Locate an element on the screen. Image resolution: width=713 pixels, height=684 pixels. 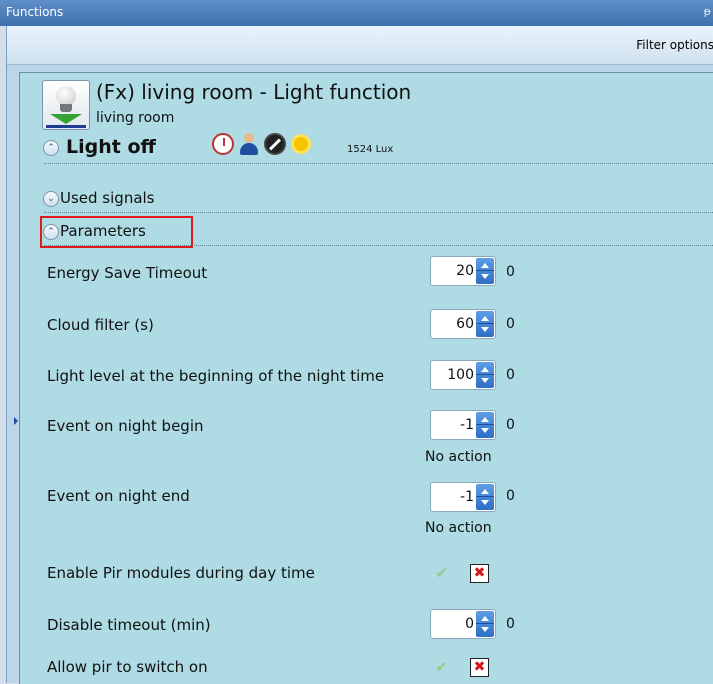
filter-toolbar: Filter options is located at coordinates (360, 45).